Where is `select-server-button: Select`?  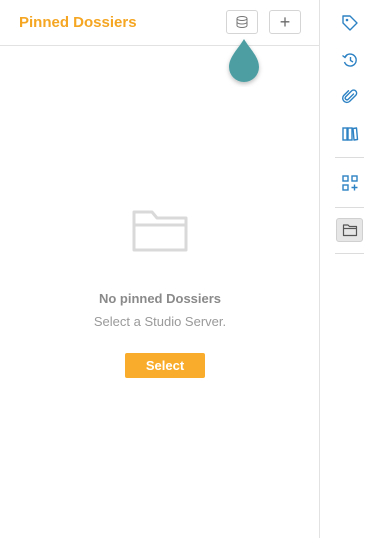
select-server-button: Select is located at coordinates (165, 365).